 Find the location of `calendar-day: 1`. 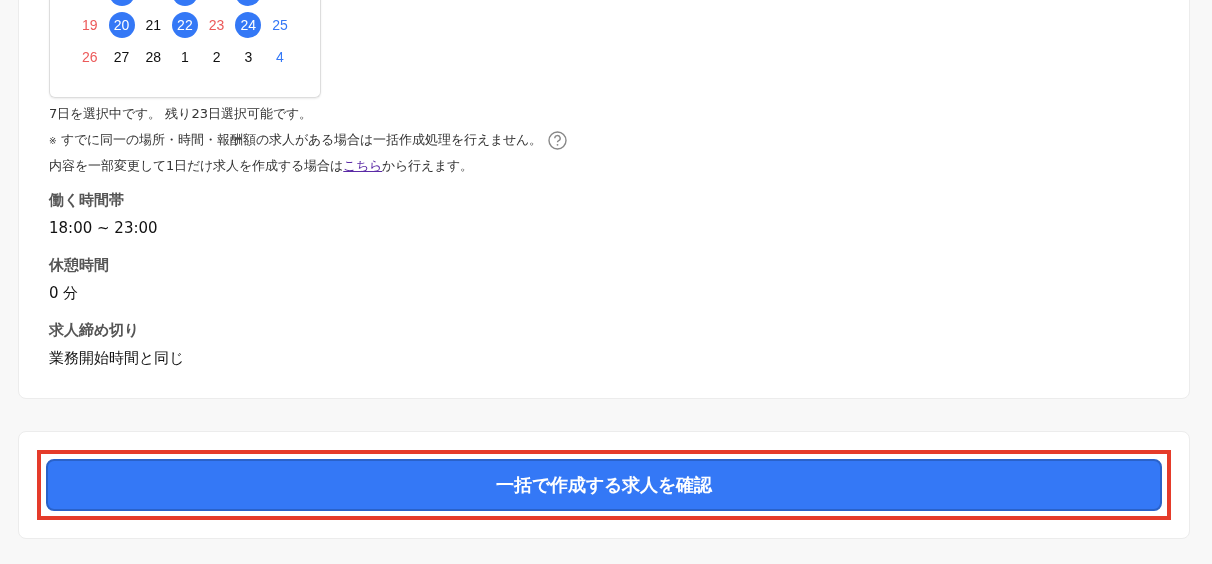

calendar-day: 1 is located at coordinates (185, 57).